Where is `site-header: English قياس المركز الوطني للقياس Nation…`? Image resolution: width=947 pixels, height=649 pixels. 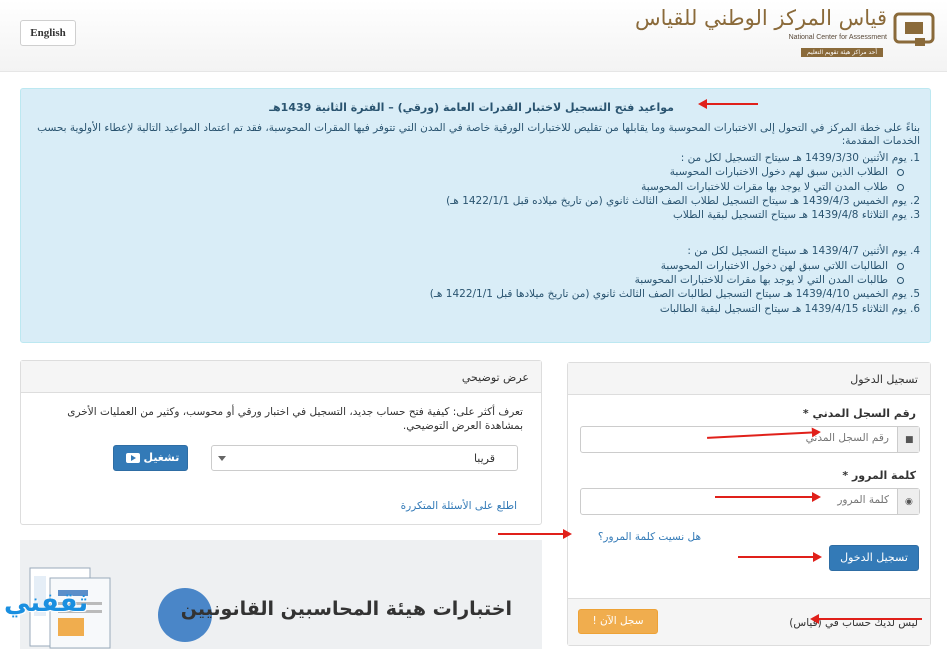
site-header: English قياس المركز الوطني للقياس Nation… is located at coordinates (473, 36).